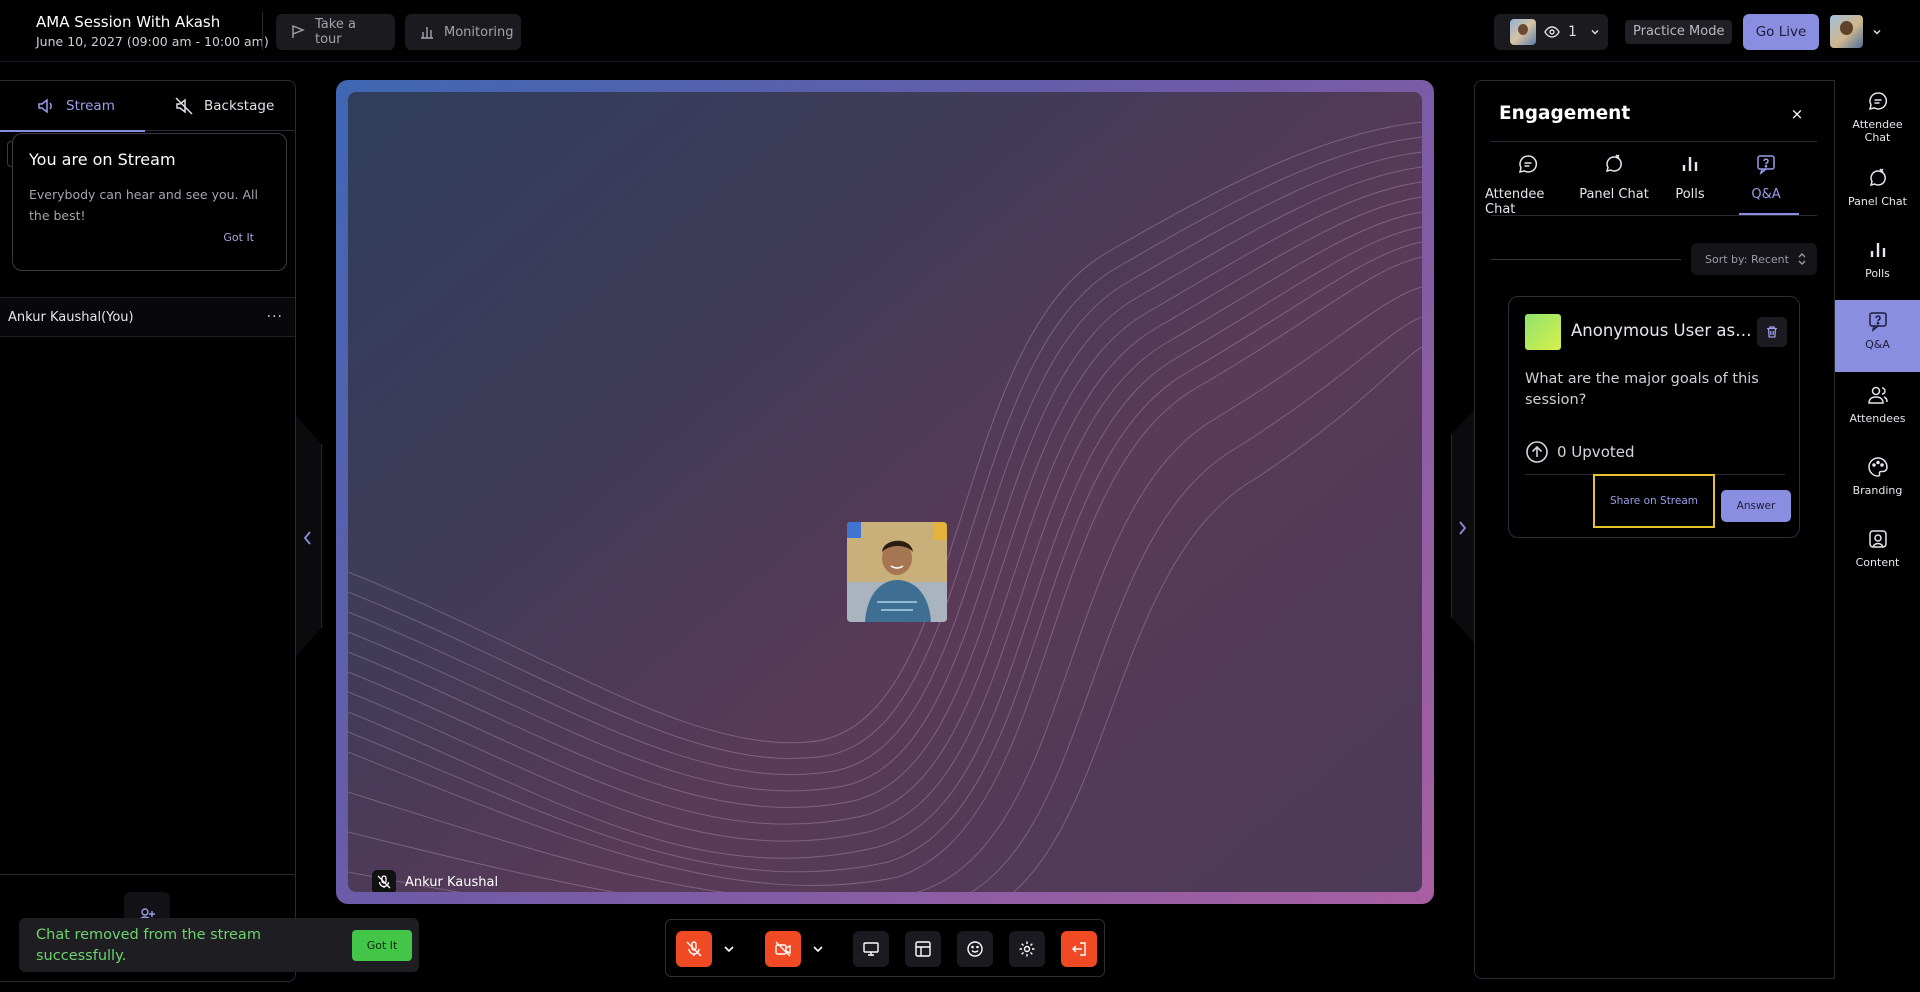 This screenshot has height=992, width=1920. Describe the element at coordinates (1543, 332) in the screenshot. I see `asker-avatar` at that location.